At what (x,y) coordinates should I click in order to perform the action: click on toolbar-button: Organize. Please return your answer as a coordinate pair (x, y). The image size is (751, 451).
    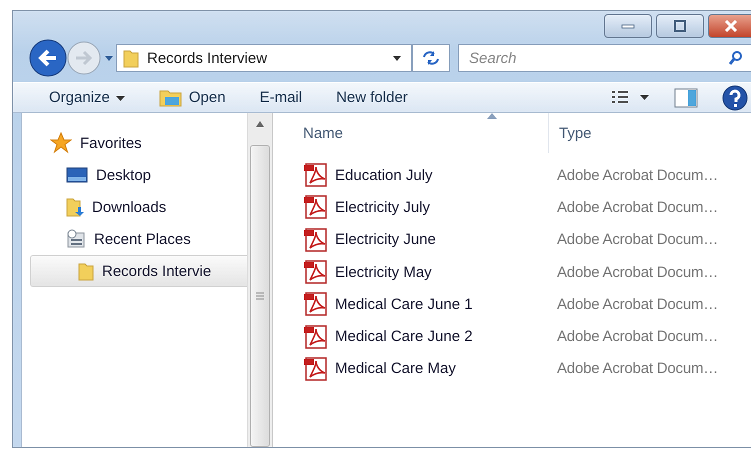
    Looking at the image, I should click on (87, 97).